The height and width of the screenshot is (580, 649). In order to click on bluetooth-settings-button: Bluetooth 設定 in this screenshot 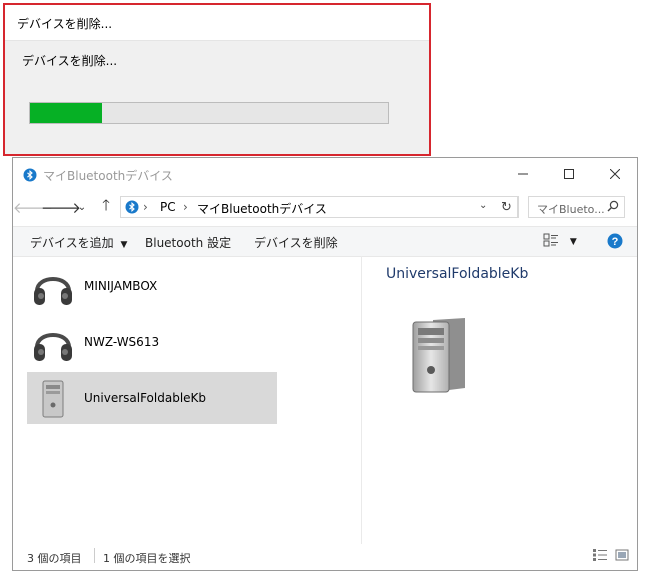, I will do `click(188, 242)`.